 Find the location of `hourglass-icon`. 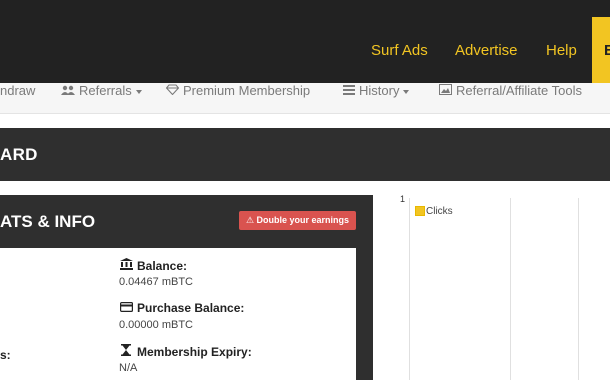

hourglass-icon is located at coordinates (126, 351).